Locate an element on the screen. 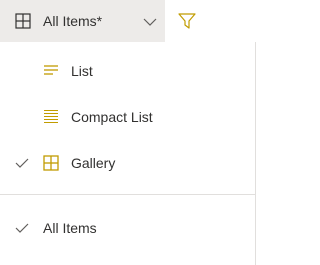 This screenshot has width=320, height=265. filter-icon is located at coordinates (187, 21).